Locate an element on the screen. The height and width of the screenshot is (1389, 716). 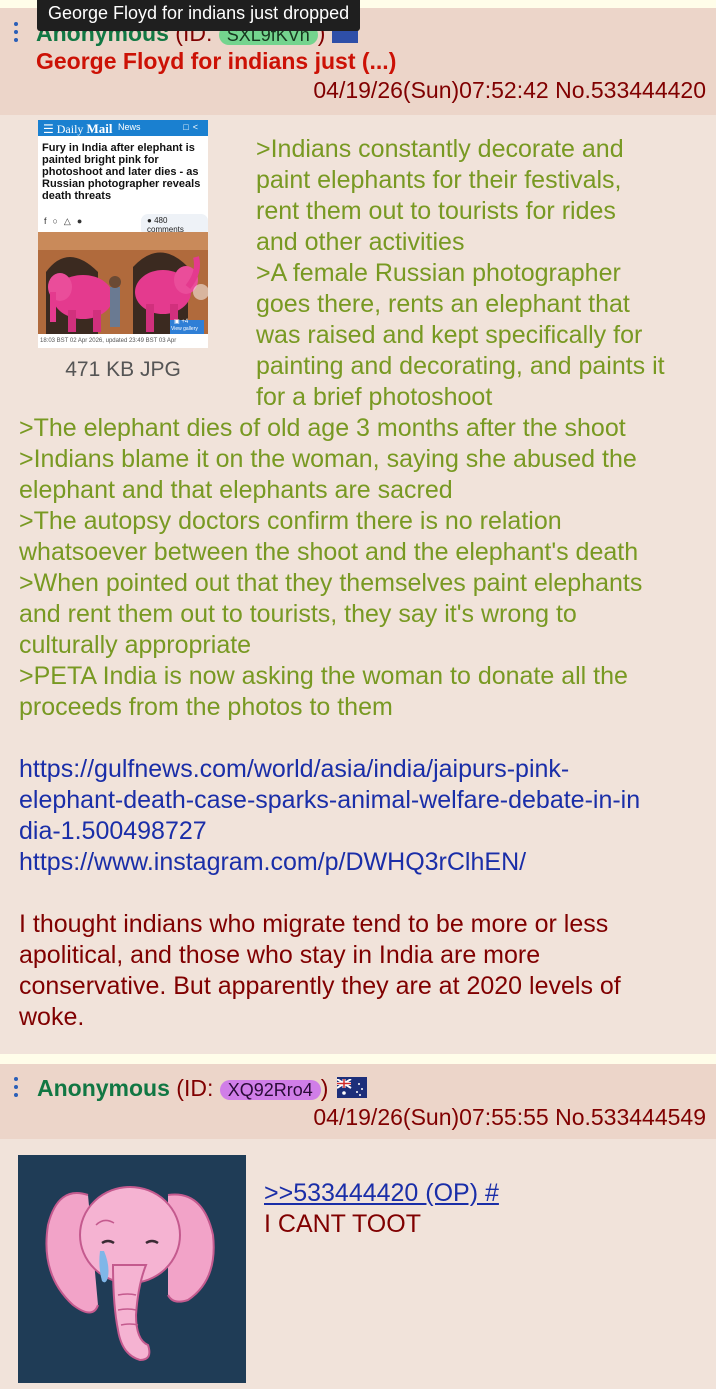
reply-id-prefix: (ID: is located at coordinates (198, 1088).